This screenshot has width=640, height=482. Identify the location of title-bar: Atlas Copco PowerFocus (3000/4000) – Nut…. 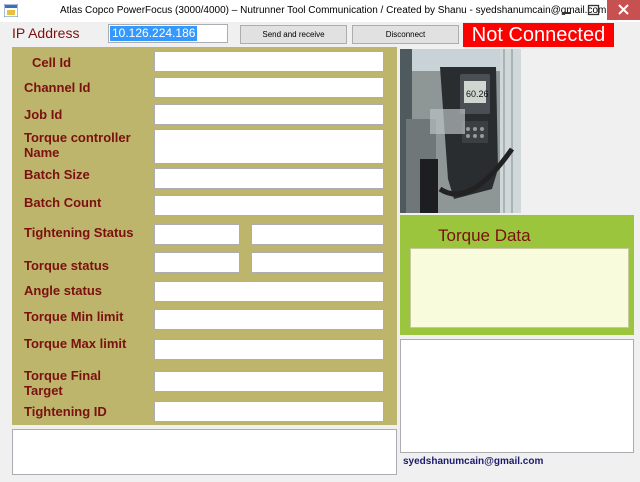
(320, 11).